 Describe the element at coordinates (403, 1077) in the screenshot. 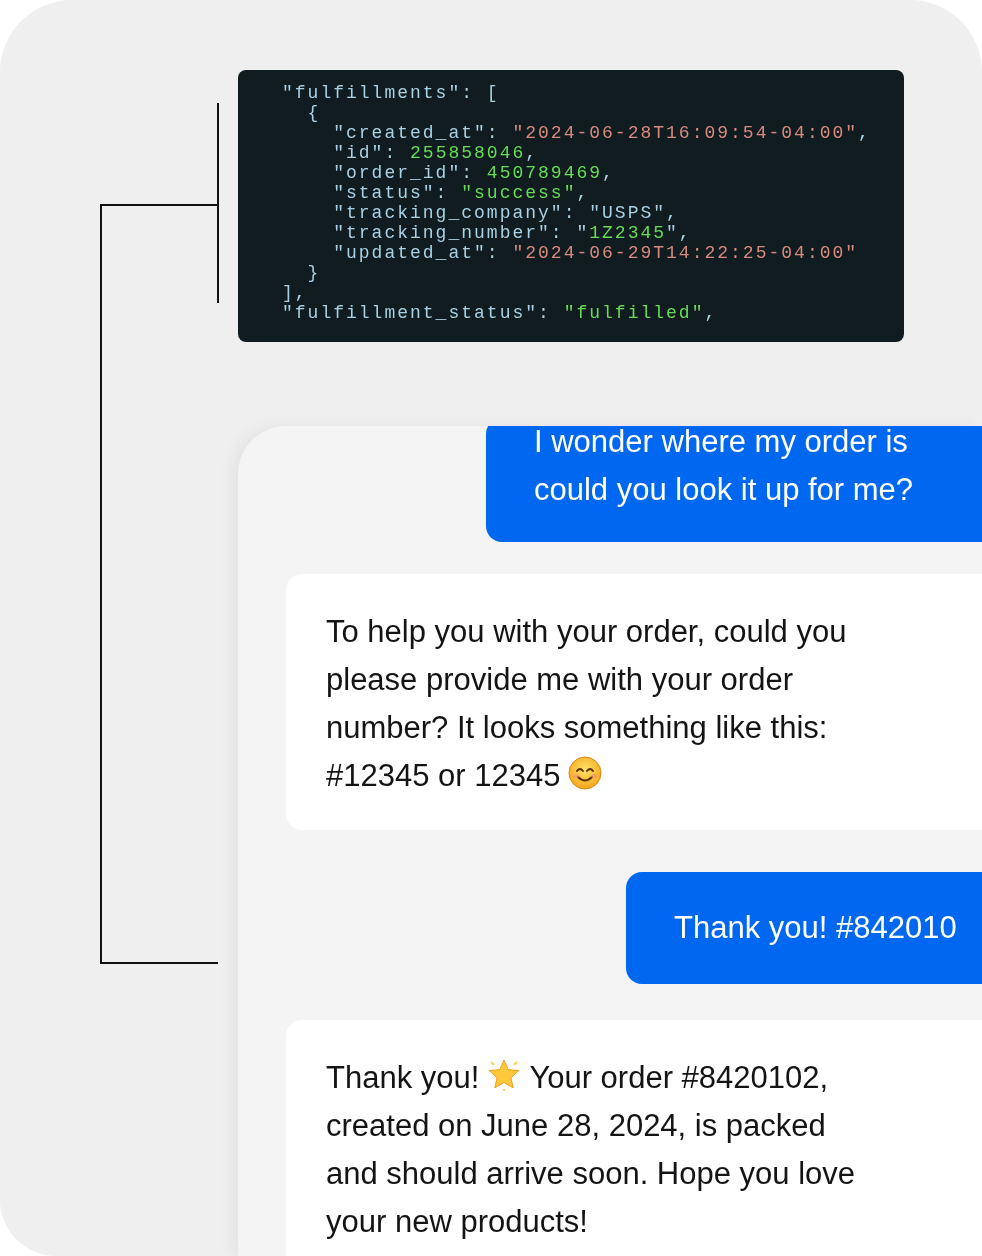

I see `message-text: Thank you!` at that location.